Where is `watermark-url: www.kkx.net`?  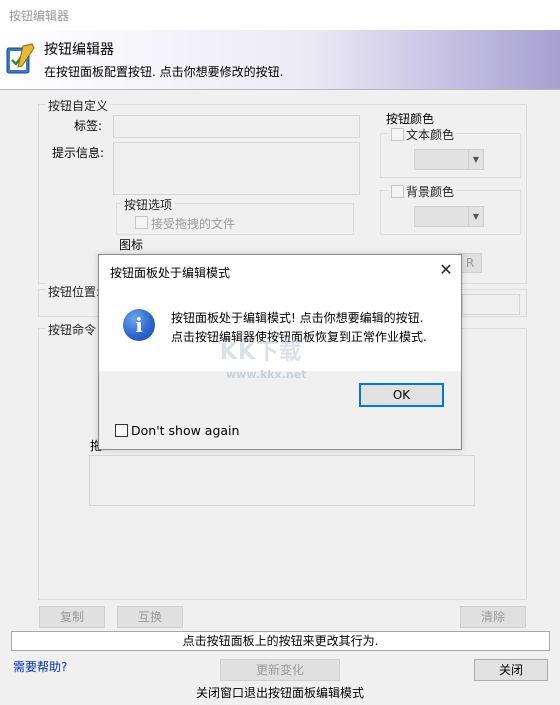
watermark-url: www.kkx.net is located at coordinates (266, 374).